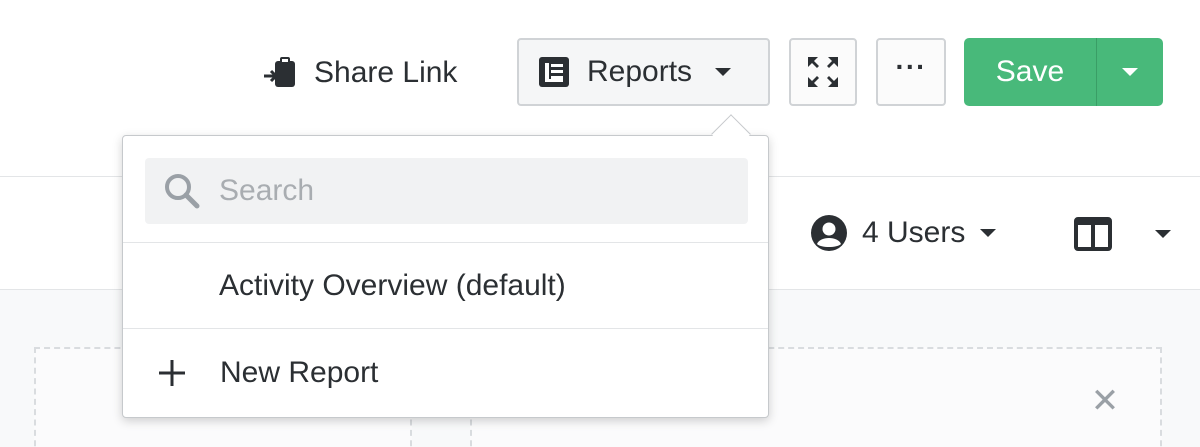  I want to click on report-icon, so click(554, 72).